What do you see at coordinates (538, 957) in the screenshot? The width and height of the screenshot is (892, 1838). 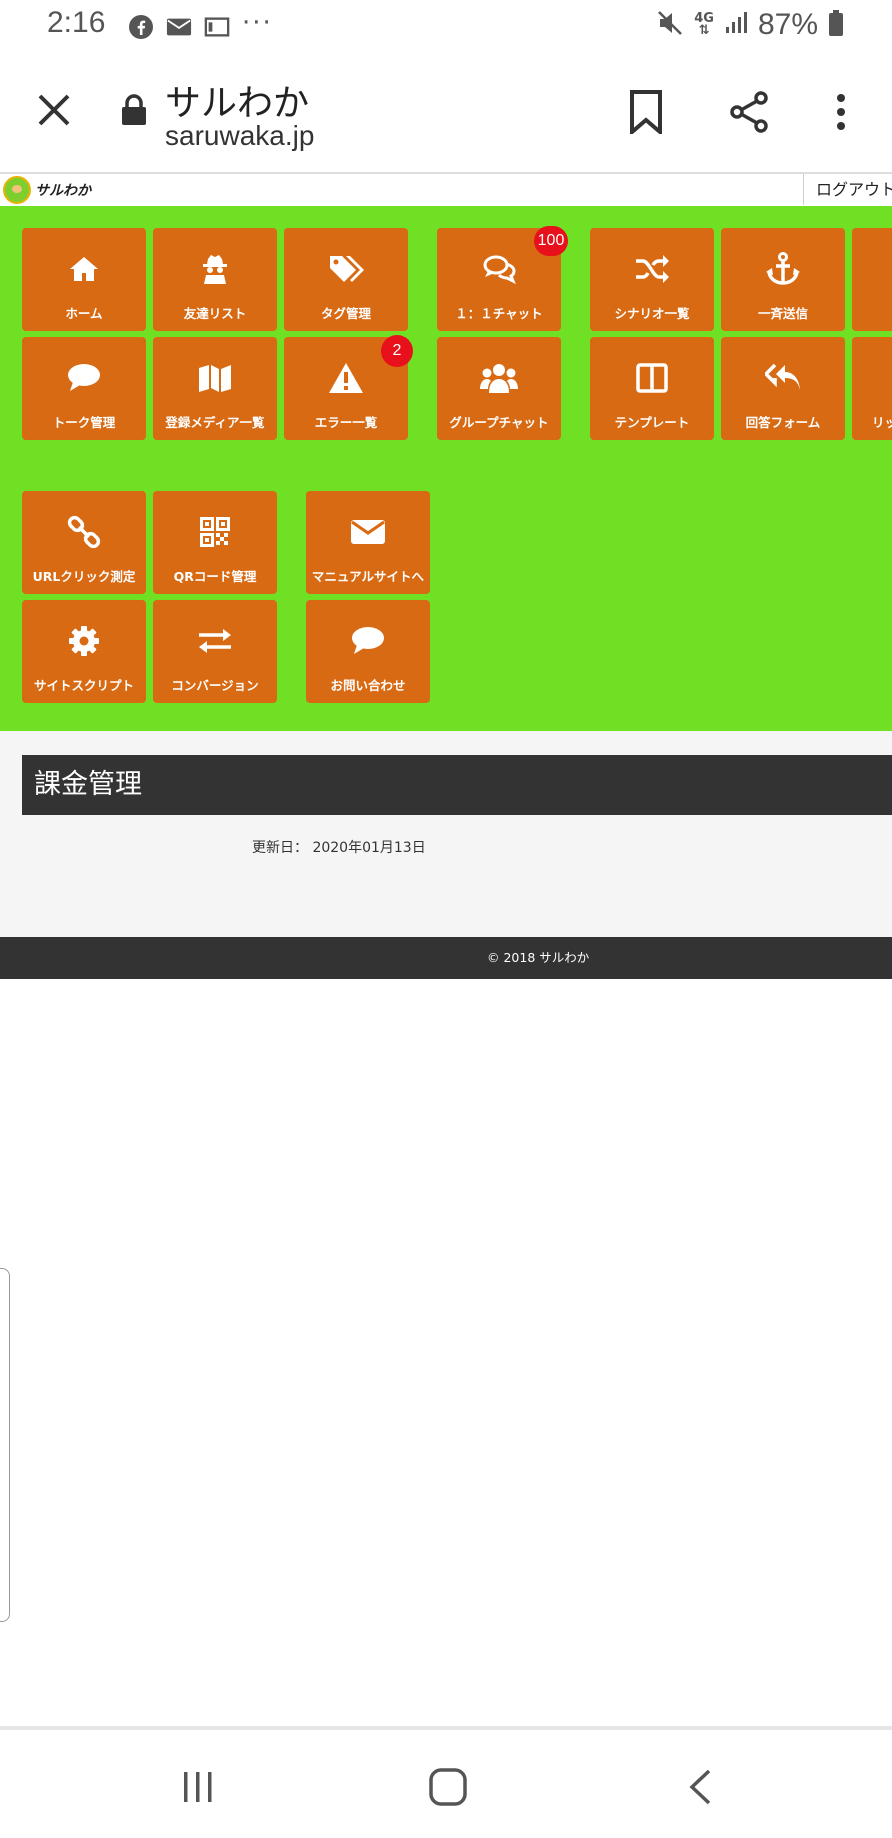 I see `copyright-text: © 2018 サルわか` at bounding box center [538, 957].